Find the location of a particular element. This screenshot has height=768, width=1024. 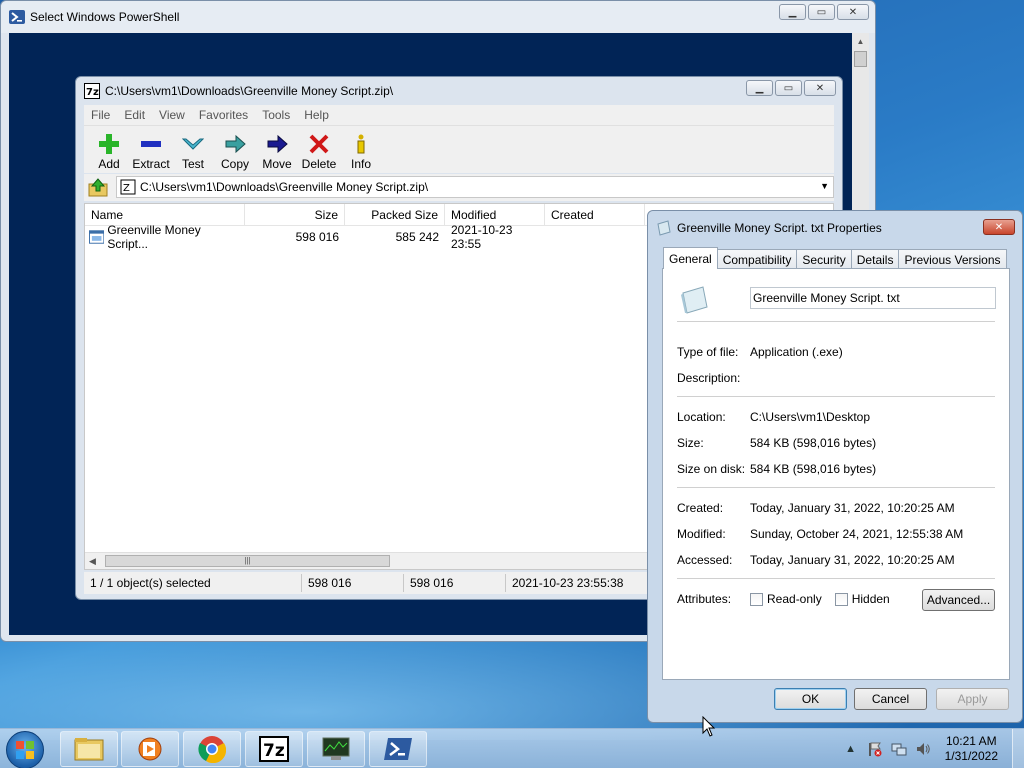

svg-text: Z is located at coordinates (126, 188).